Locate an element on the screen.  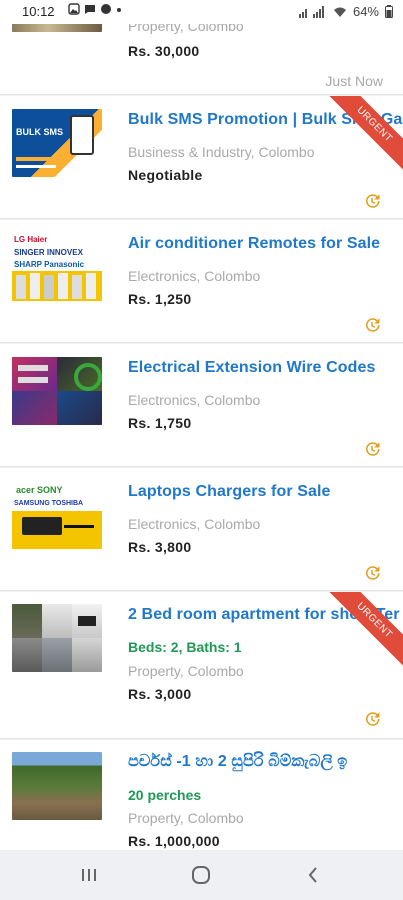
listing-attributes: Beds: 2, Baths: 1 is located at coordinates (185, 647).